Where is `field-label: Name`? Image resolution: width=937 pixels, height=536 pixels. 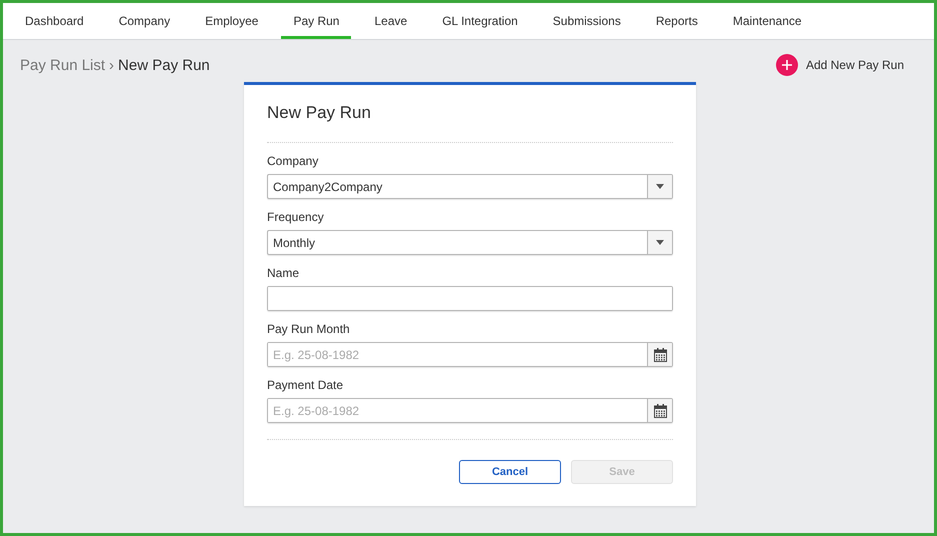 field-label: Name is located at coordinates (283, 273).